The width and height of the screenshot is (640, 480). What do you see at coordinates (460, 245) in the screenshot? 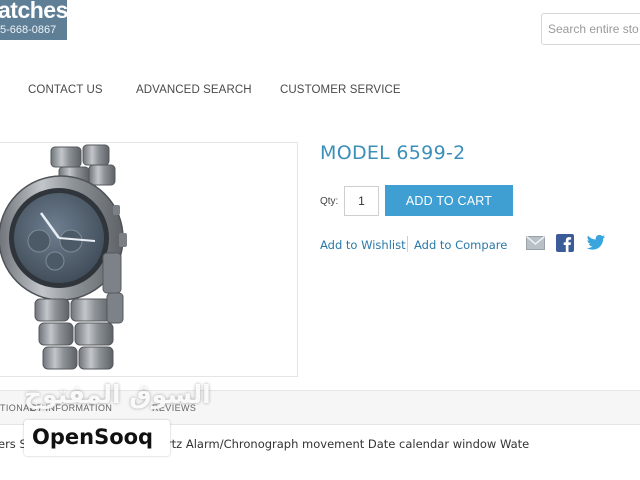
I see `add-to-compare-link: Add to Compare` at bounding box center [460, 245].